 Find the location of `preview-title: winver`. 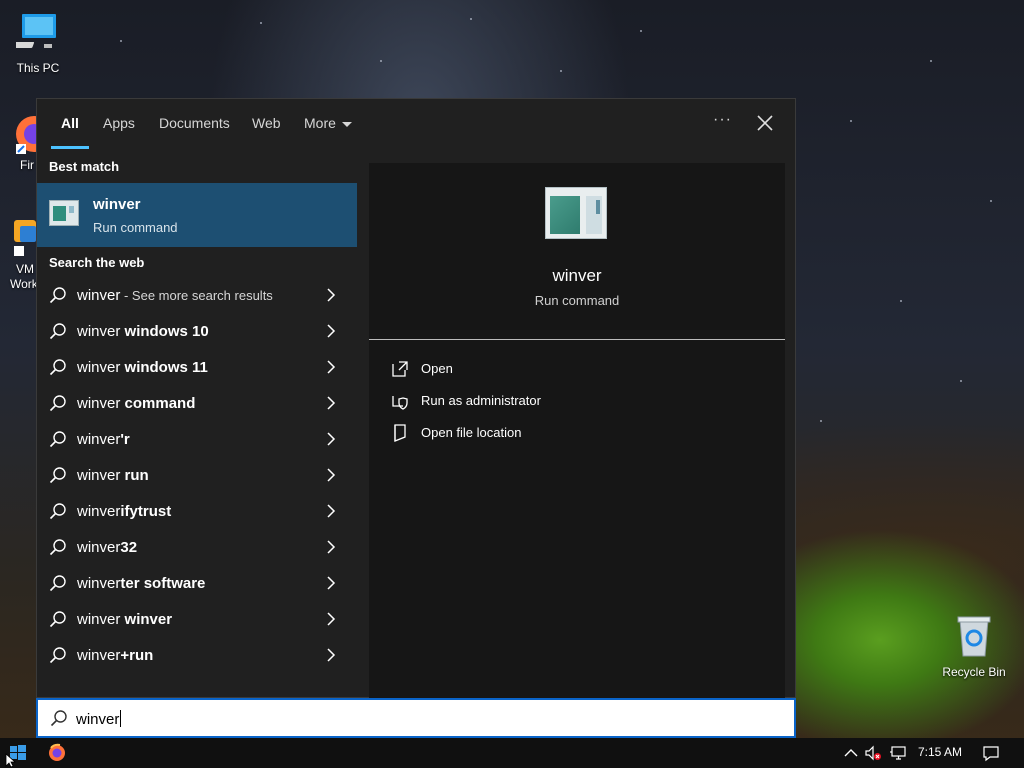

preview-title: winver is located at coordinates (577, 275).